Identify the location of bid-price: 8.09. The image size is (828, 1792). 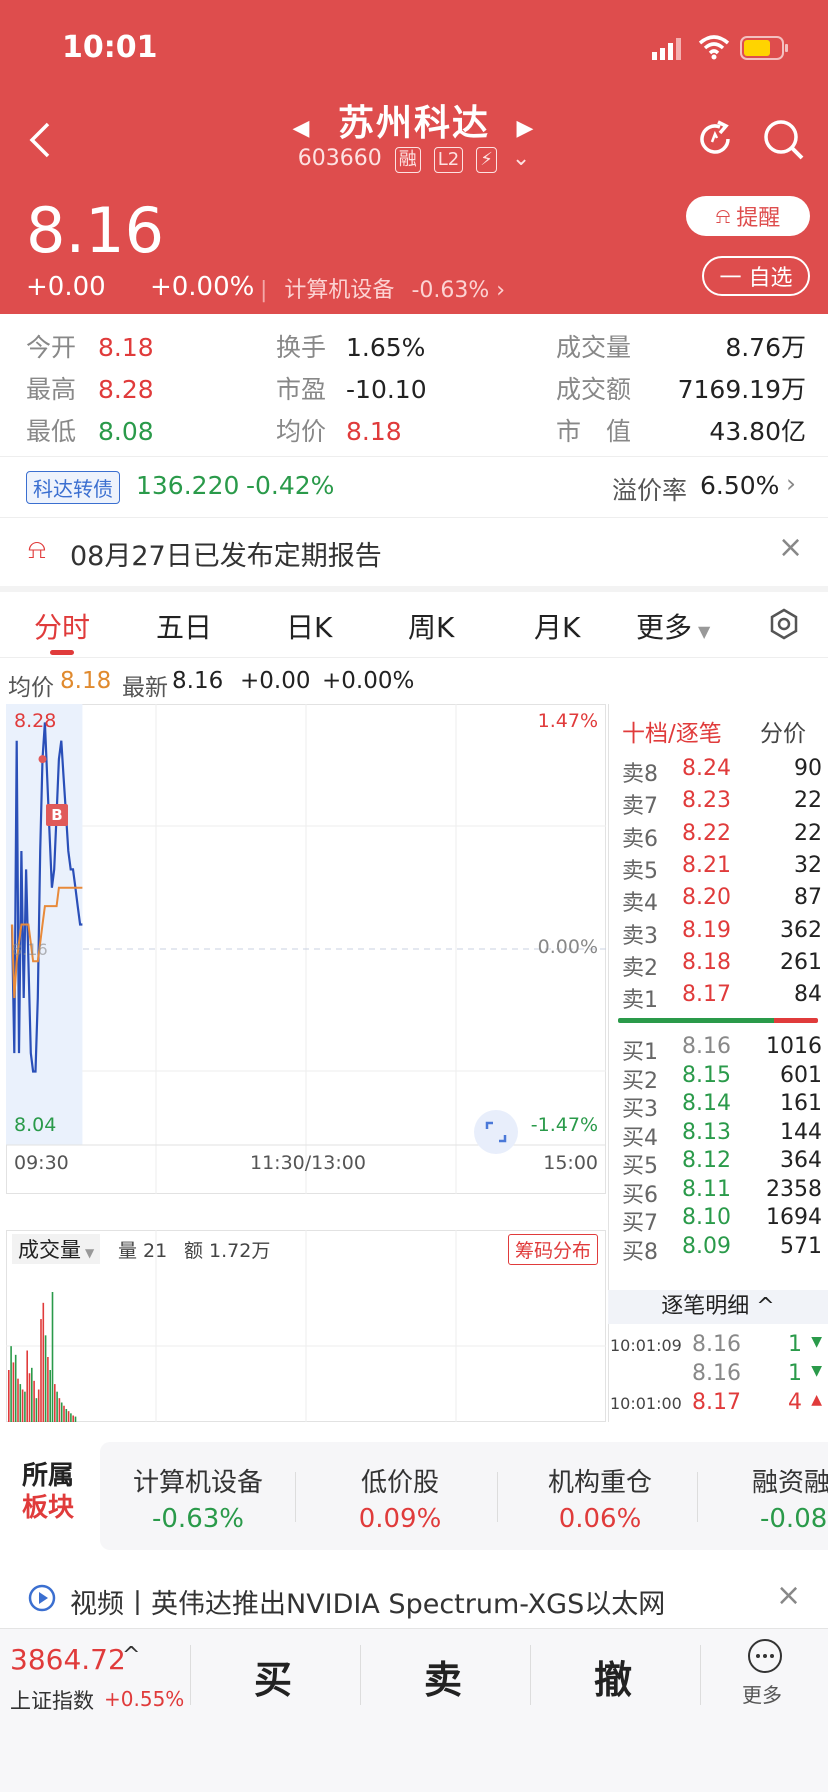
(706, 1246).